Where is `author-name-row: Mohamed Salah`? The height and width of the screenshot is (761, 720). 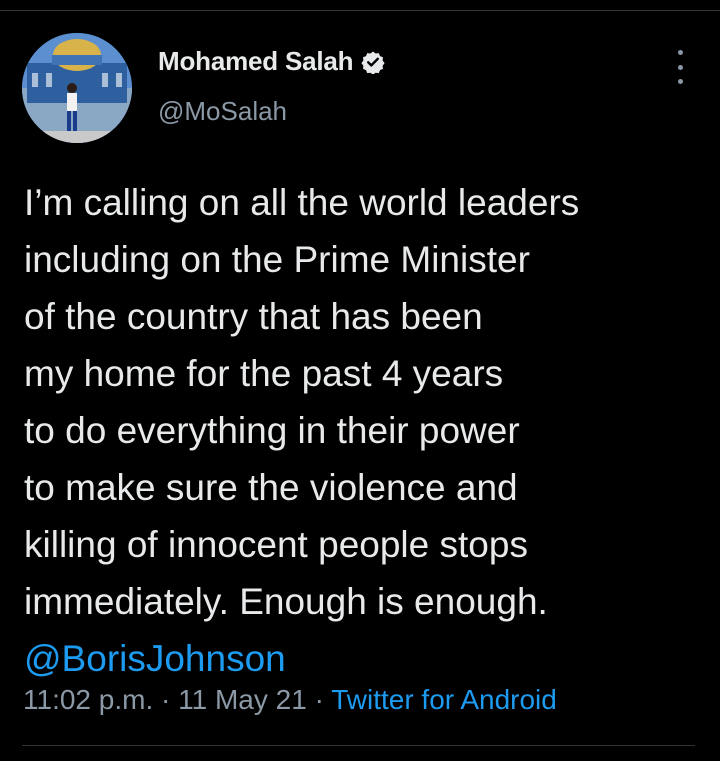
author-name-row: Mohamed Salah is located at coordinates (271, 61).